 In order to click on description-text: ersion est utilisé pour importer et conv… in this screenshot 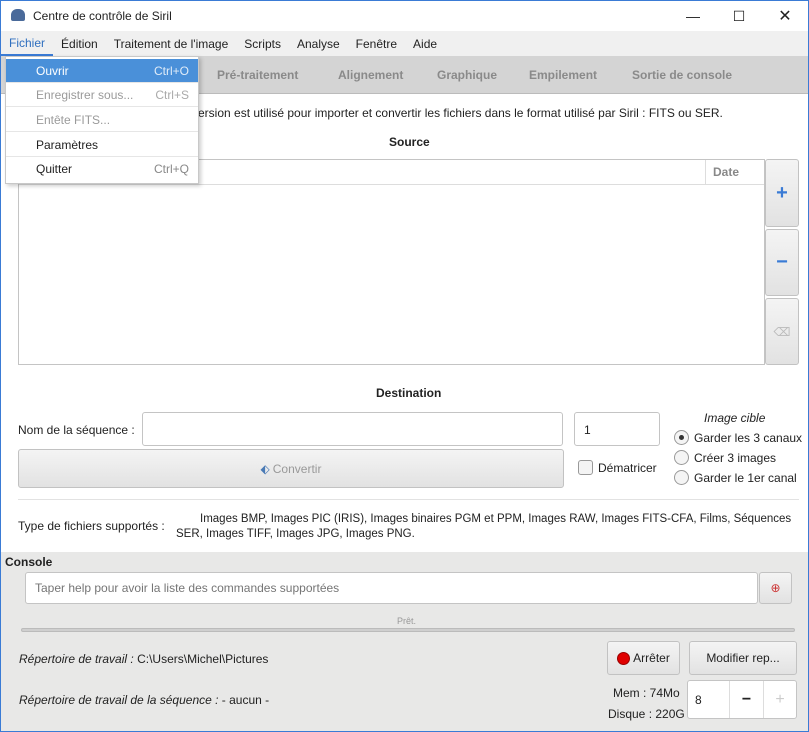, I will do `click(460, 113)`.